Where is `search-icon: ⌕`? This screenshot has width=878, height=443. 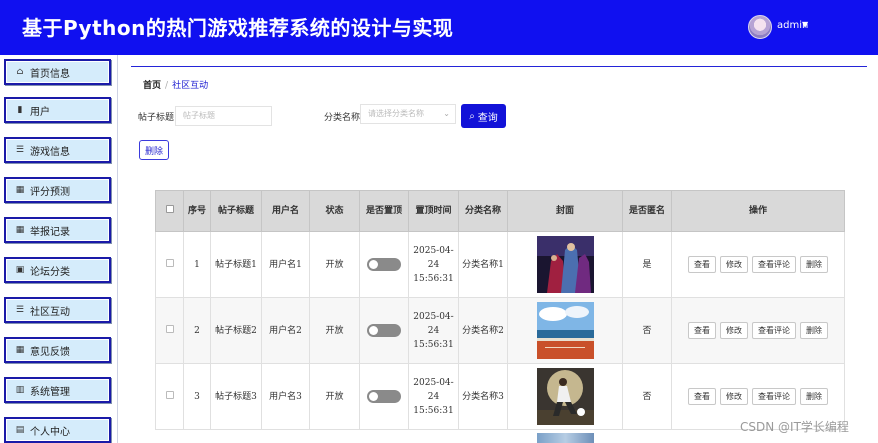
search-icon: ⌕ is located at coordinates (472, 116).